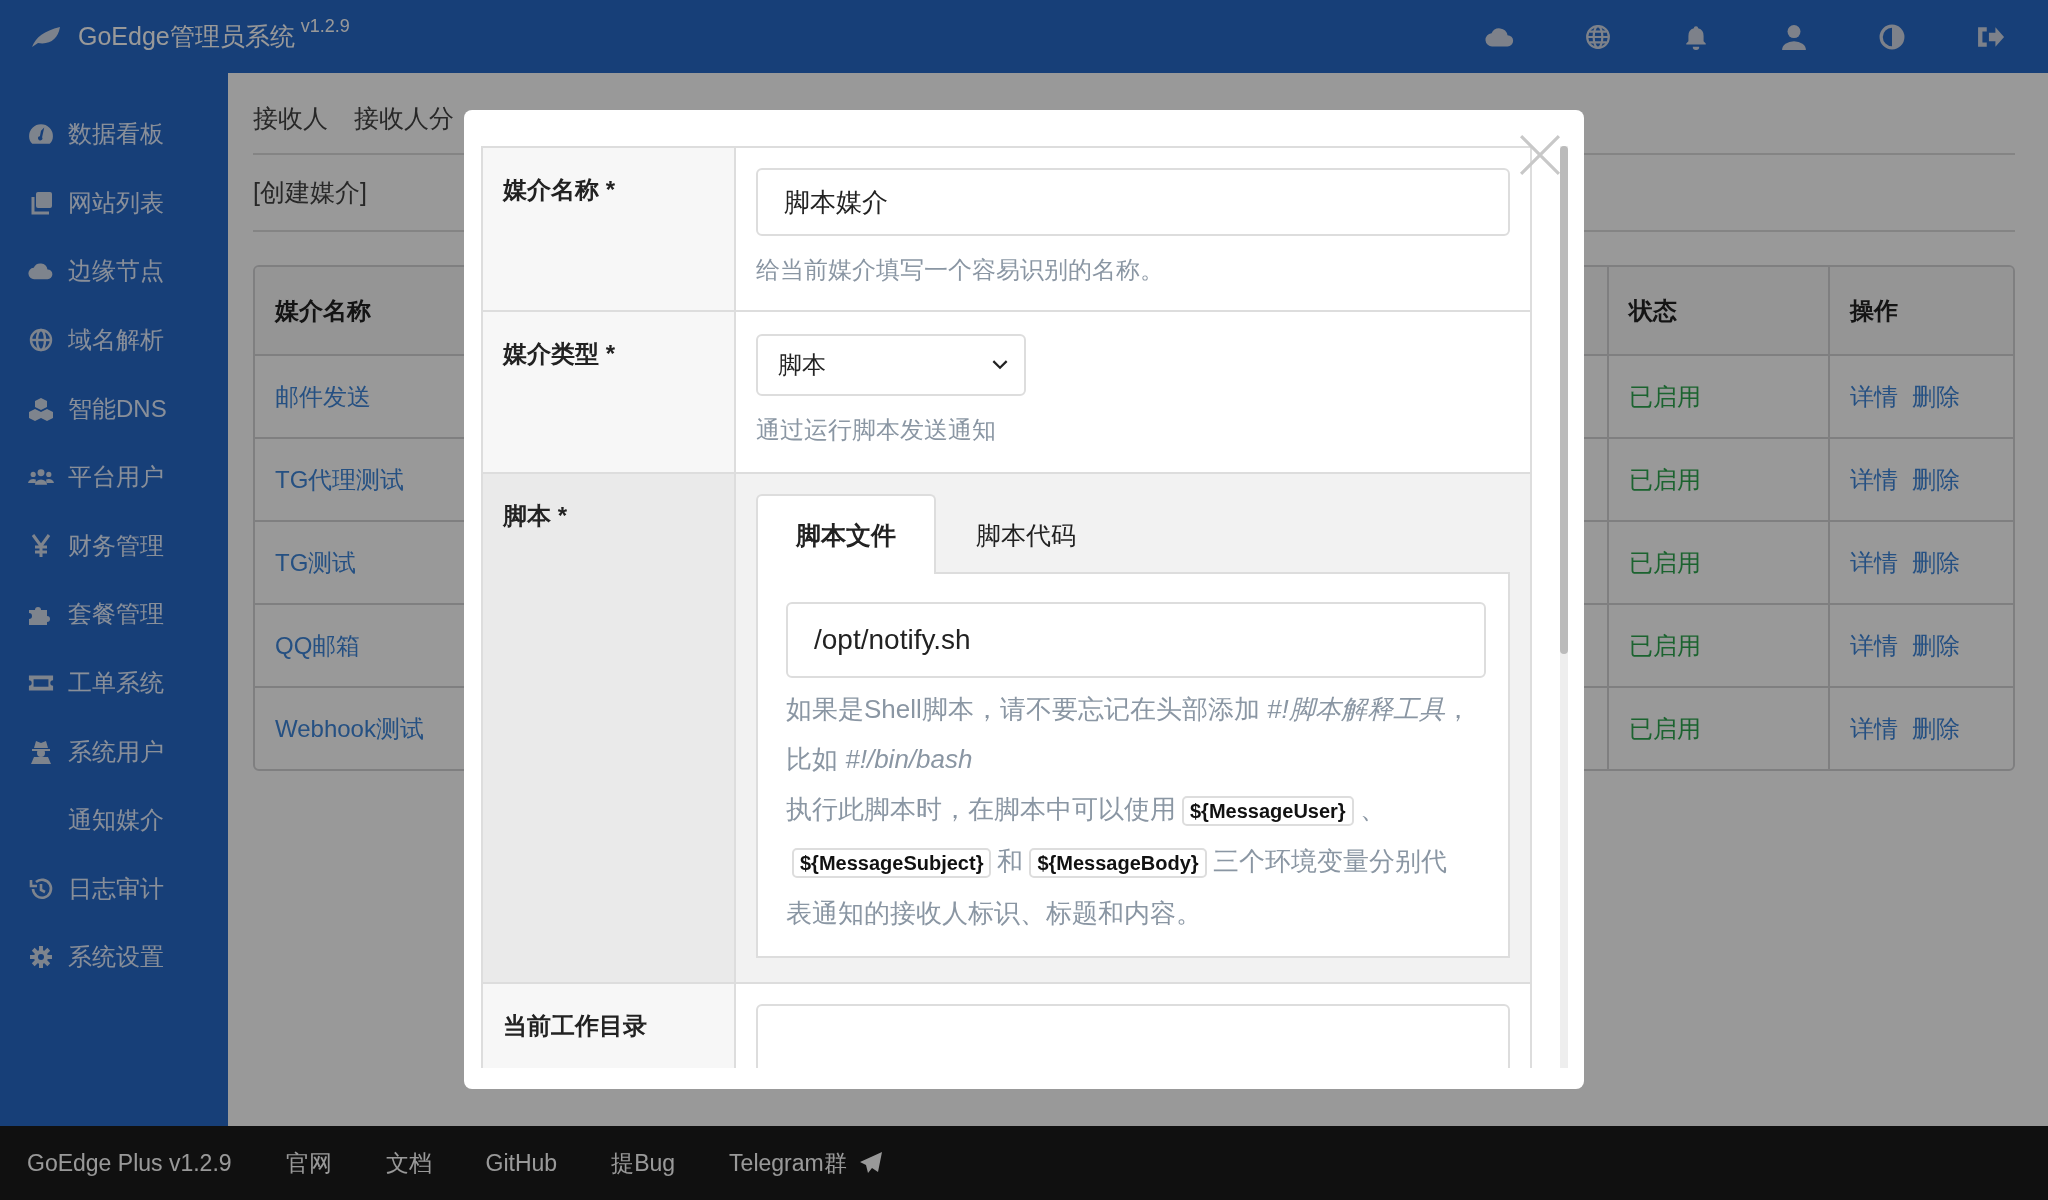 This screenshot has width=2048, height=1200. Describe the element at coordinates (114, 889) in the screenshot. I see `sidebar-item: 日志审计` at that location.